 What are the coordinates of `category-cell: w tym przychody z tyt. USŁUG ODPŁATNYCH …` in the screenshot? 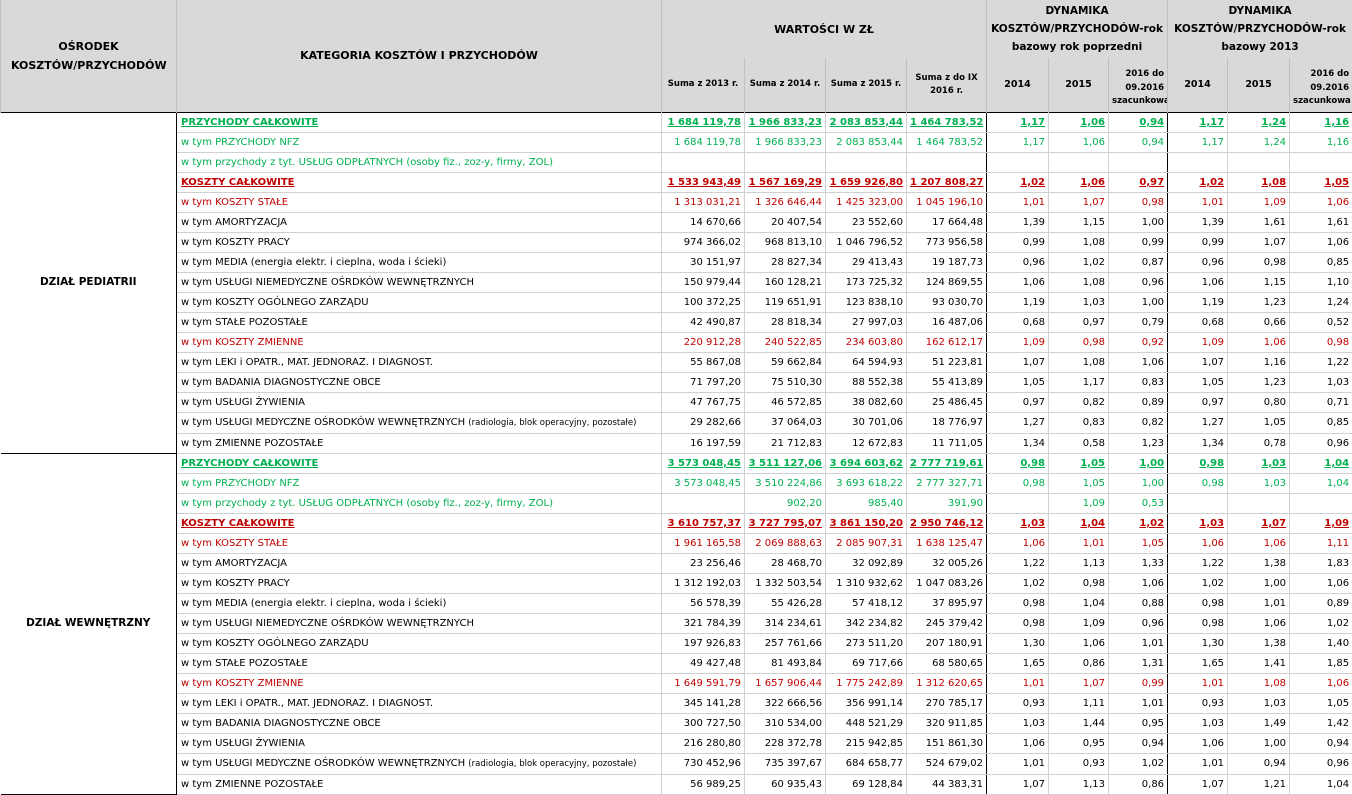 It's located at (419, 503).